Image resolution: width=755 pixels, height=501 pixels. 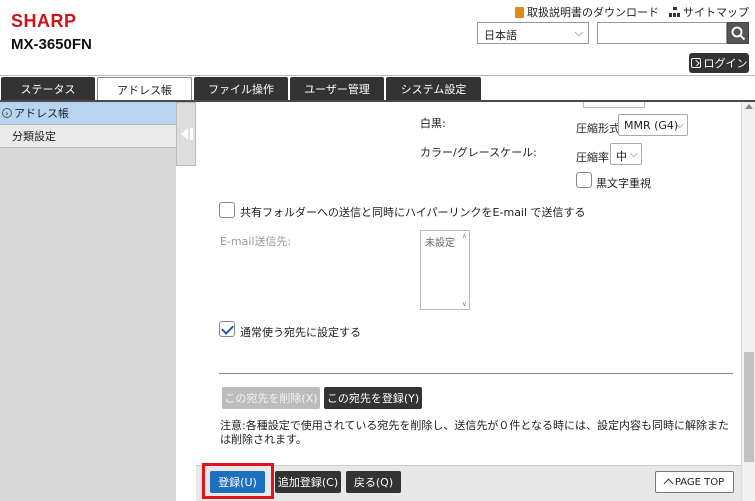 What do you see at coordinates (271, 398) in the screenshot?
I see `delete-dest-button: この宛先を削除(X)` at bounding box center [271, 398].